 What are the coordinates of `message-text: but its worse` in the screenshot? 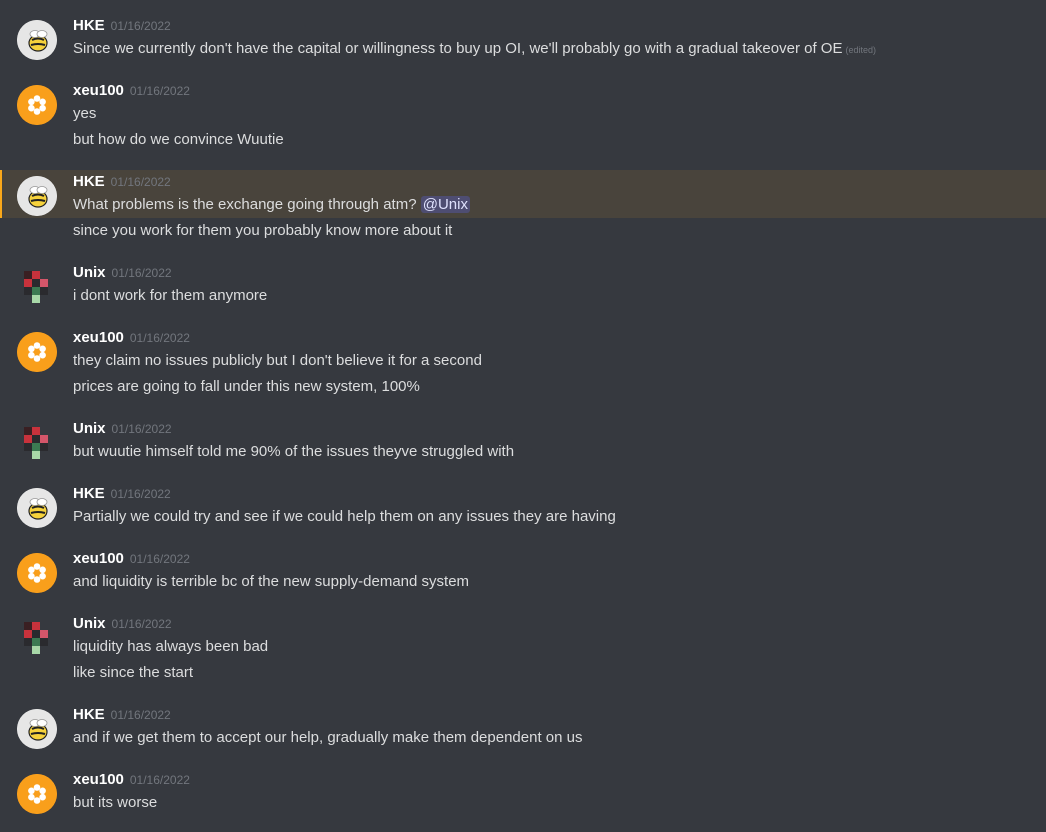 It's located at (115, 802).